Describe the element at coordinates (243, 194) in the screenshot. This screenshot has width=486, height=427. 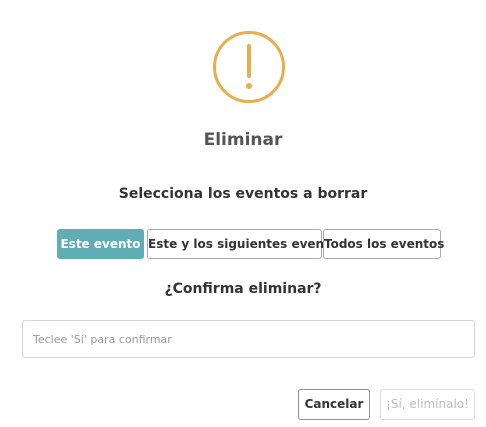
I see `dialog-subtitle: Selecciona los eventos a borrar` at that location.